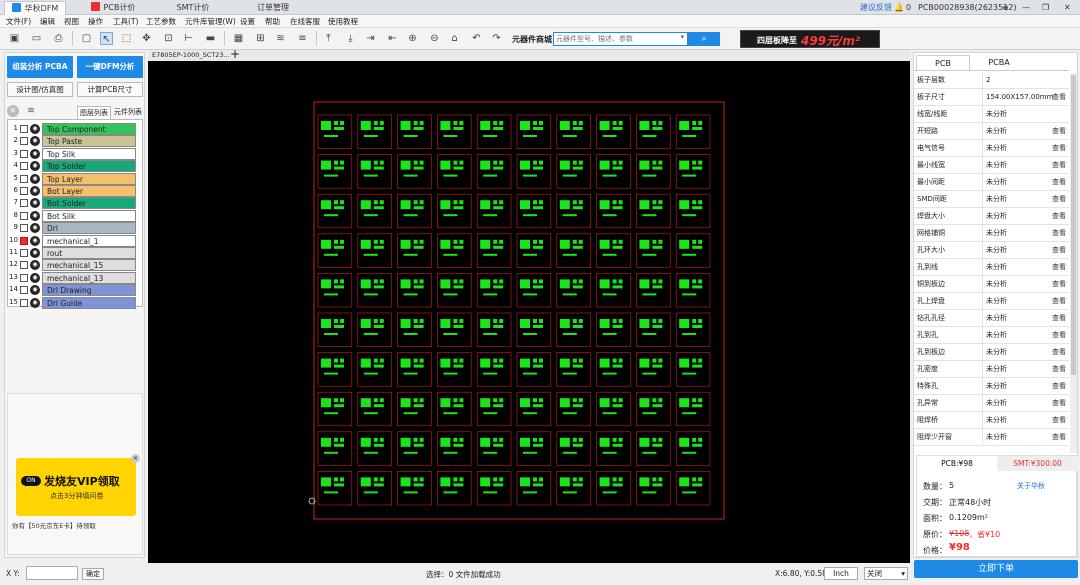  Describe the element at coordinates (89, 253) in the screenshot. I see `layer-name: rout` at that location.